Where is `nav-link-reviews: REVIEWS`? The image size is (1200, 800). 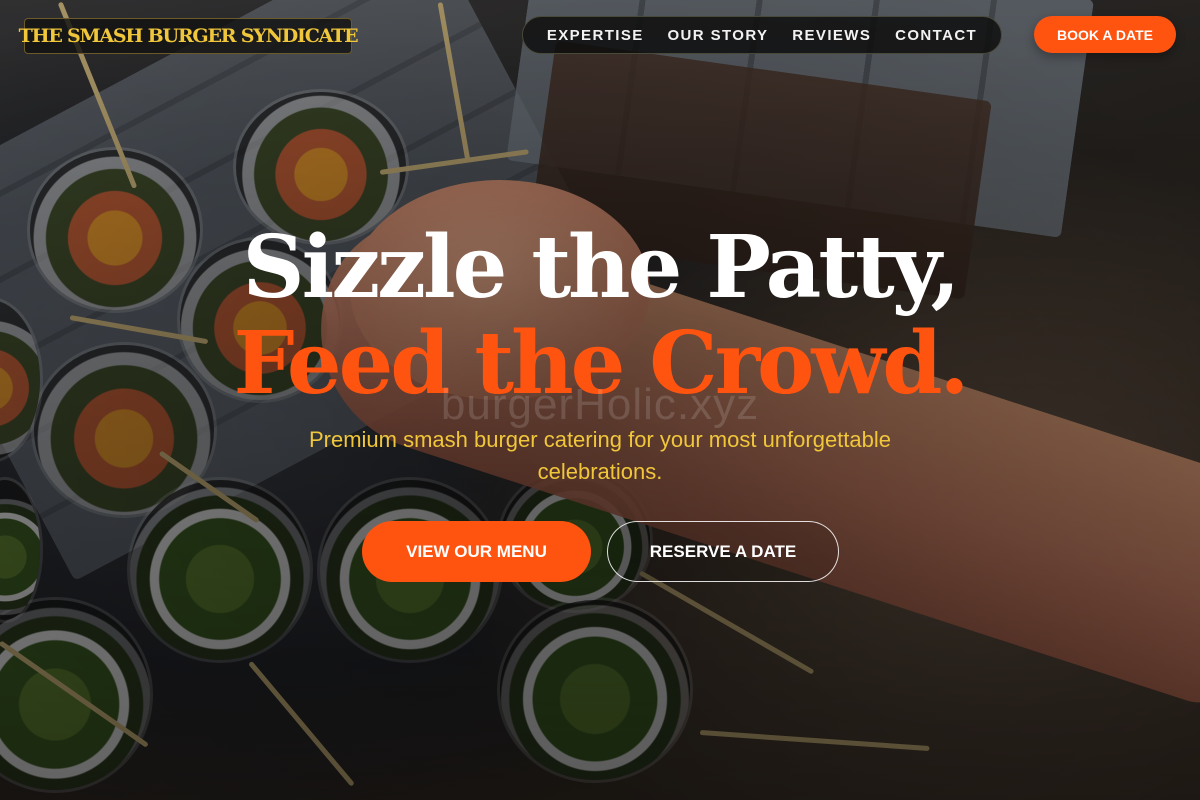 nav-link-reviews: REVIEWS is located at coordinates (831, 35).